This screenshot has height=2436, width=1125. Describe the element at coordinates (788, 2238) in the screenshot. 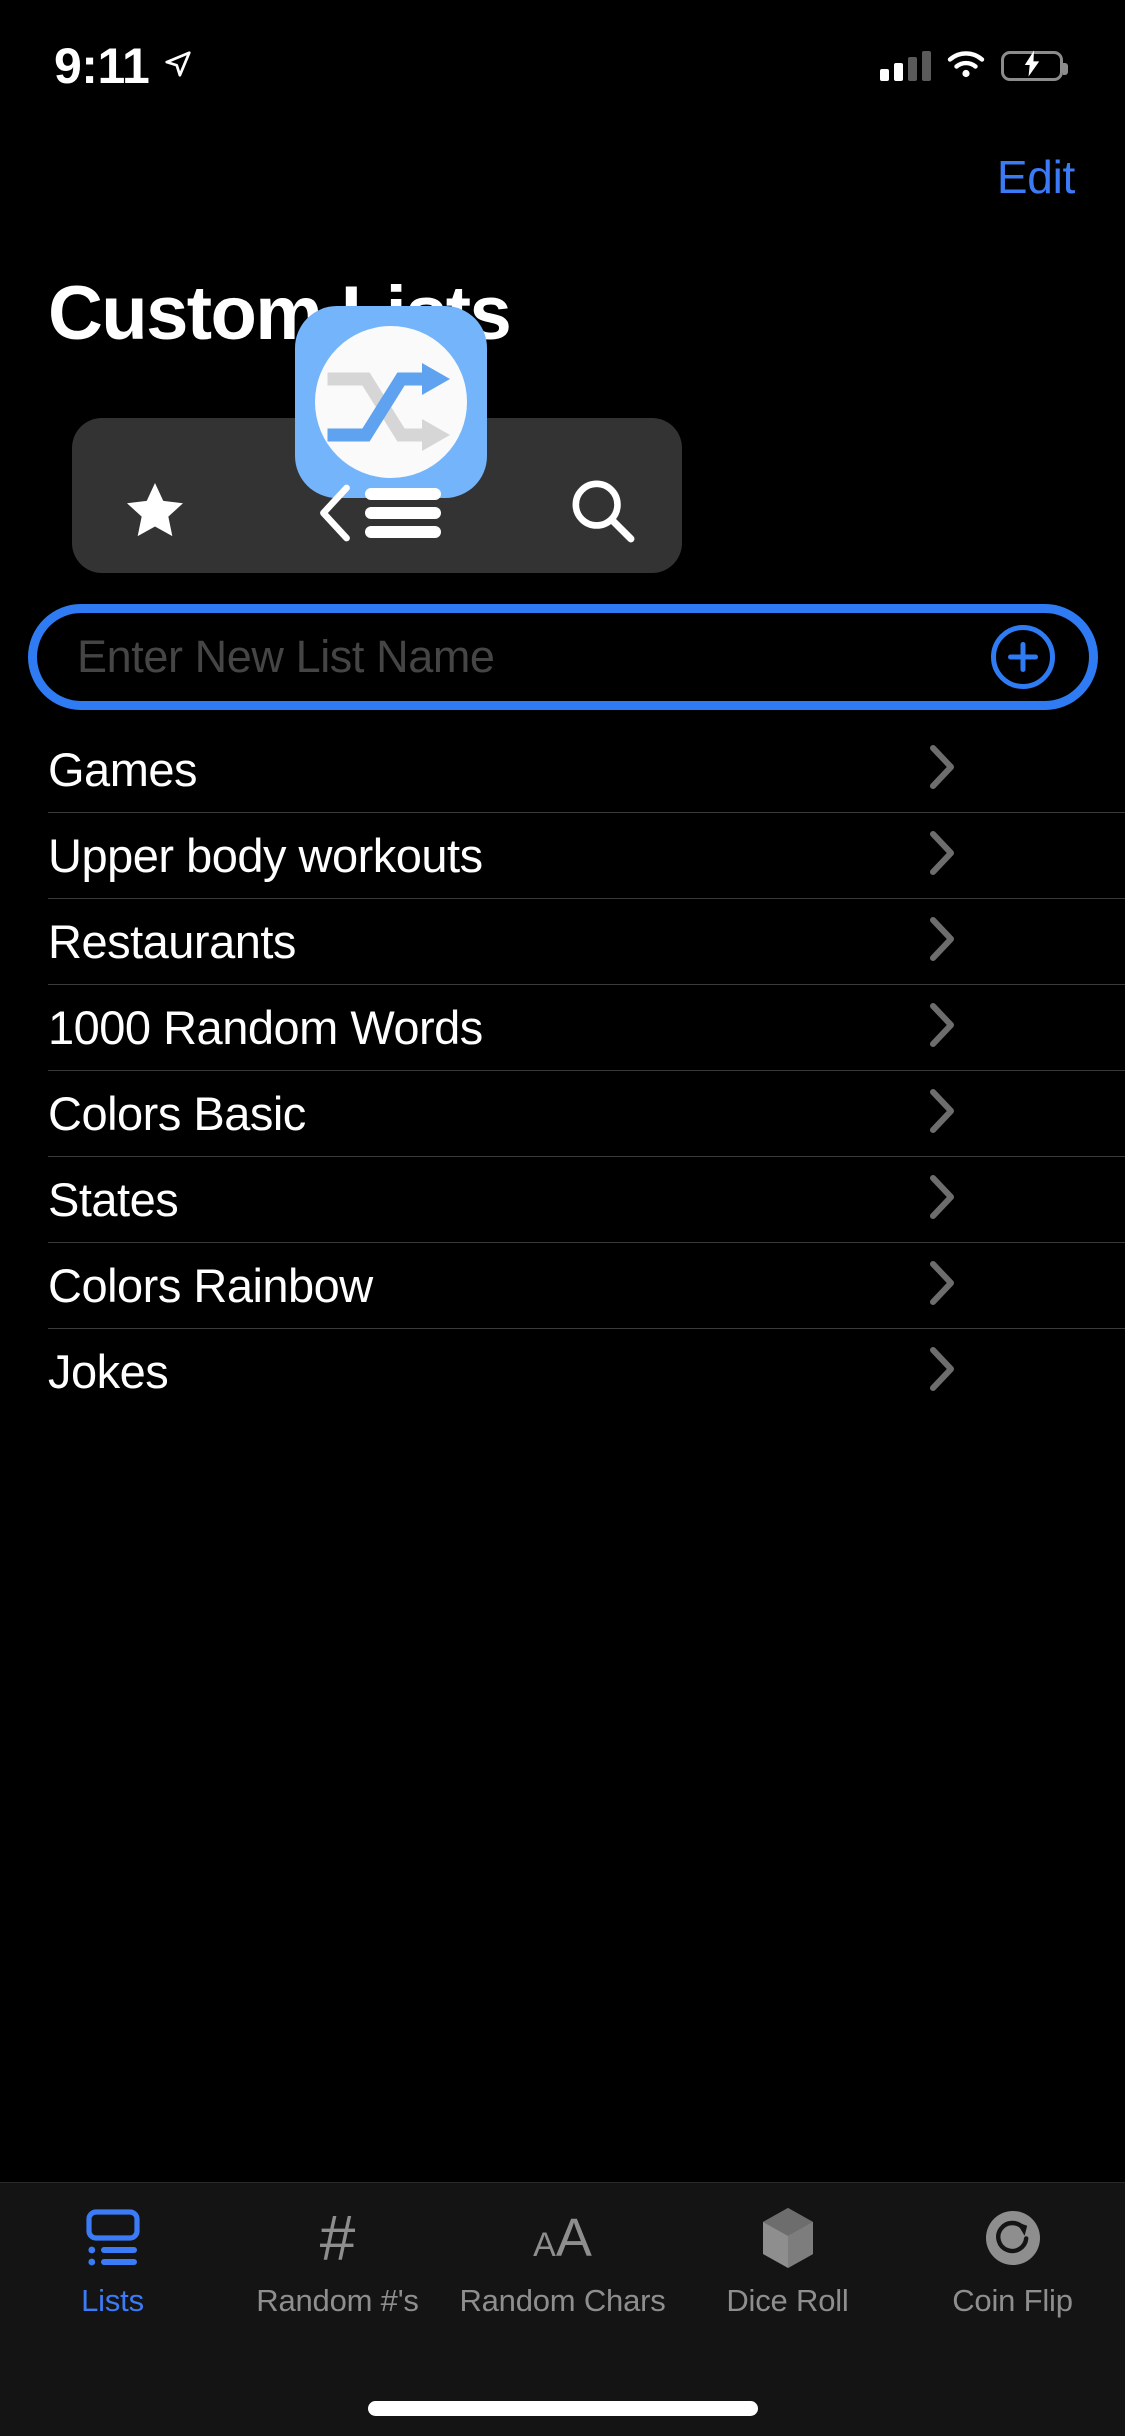

I see `cube-dice-icon` at that location.